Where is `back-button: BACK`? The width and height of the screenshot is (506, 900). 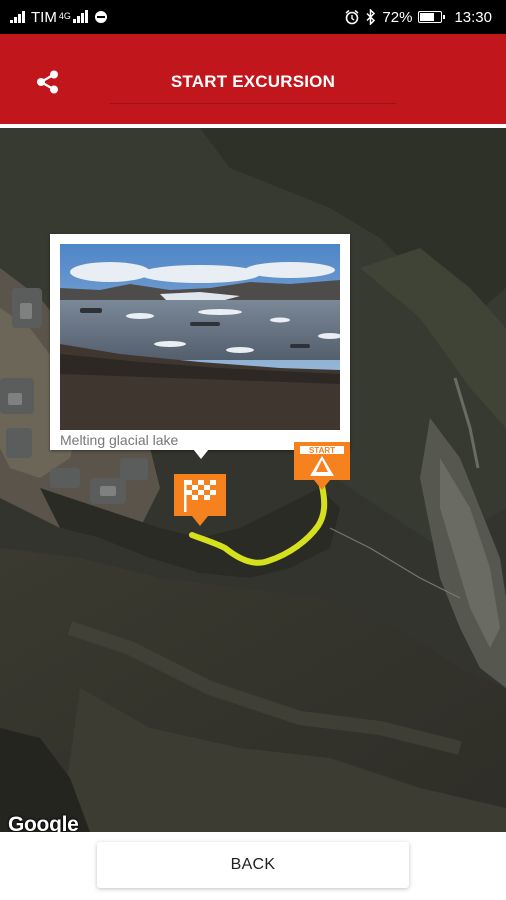
back-button: BACK is located at coordinates (253, 865).